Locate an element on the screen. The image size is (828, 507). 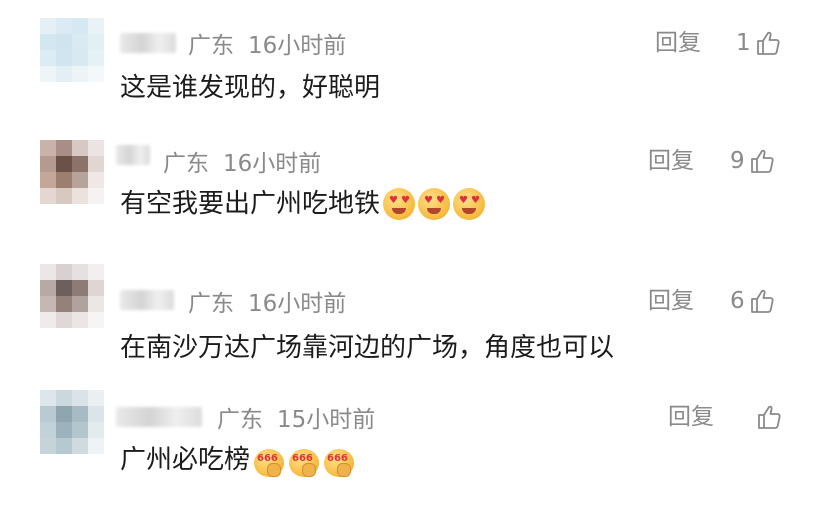
comment-text: 广州必吃榜 666 666 666 is located at coordinates (237, 460).